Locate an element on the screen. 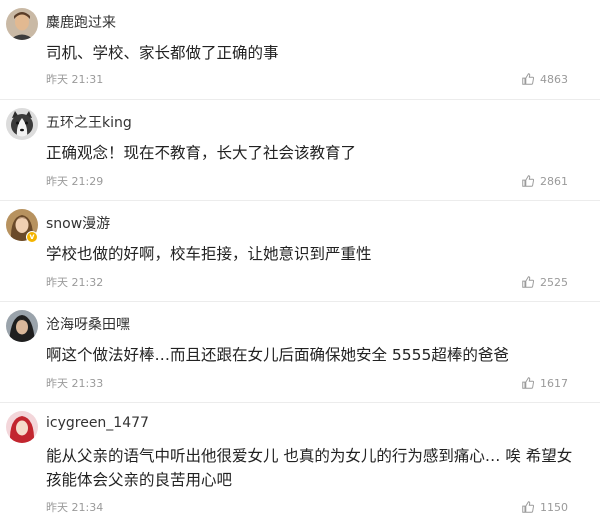 This screenshot has width=600, height=520. like-button: 1617 is located at coordinates (544, 383).